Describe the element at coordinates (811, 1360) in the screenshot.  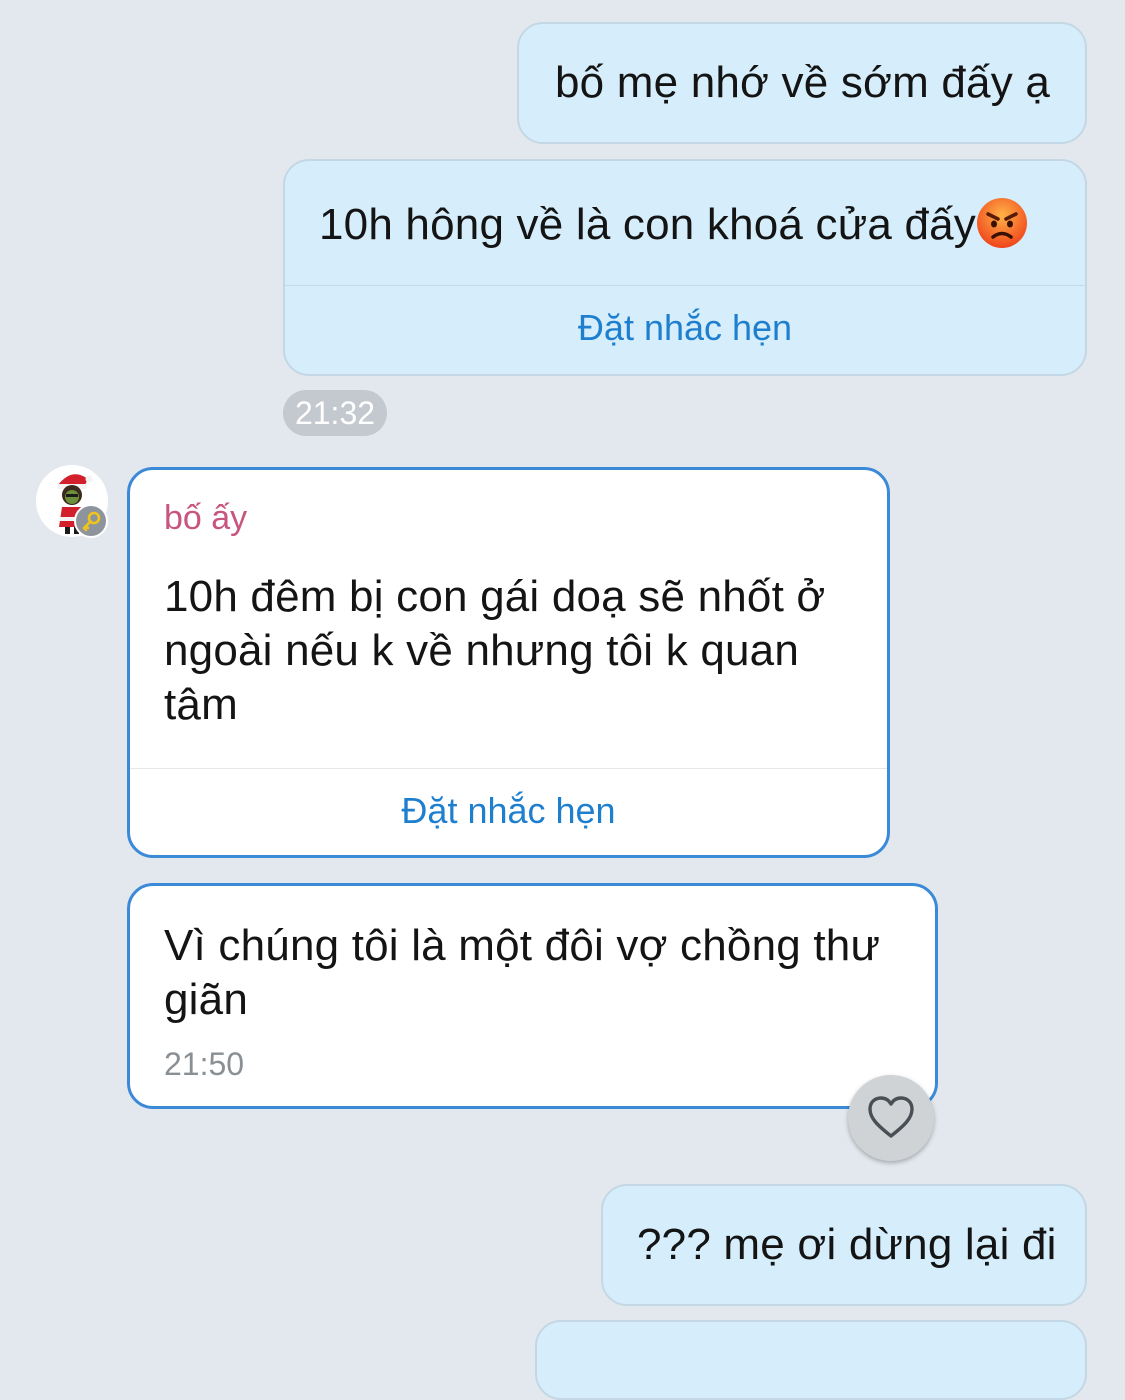
I see `message-bubble-outgoing-partial` at that location.